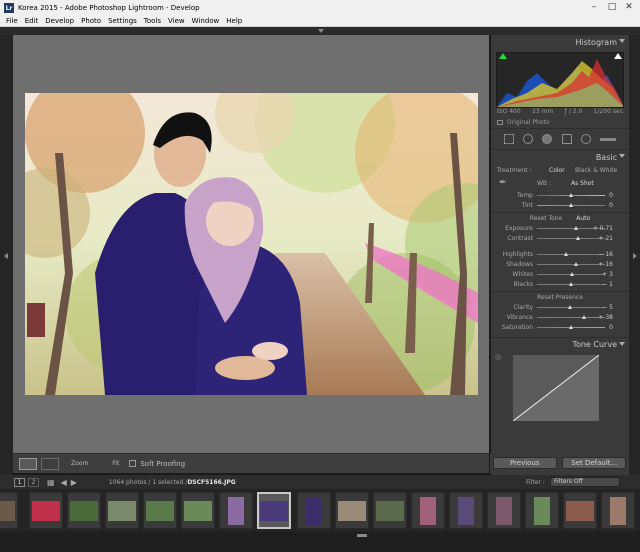  I want to click on collapse-histogram-icon, so click(622, 41).